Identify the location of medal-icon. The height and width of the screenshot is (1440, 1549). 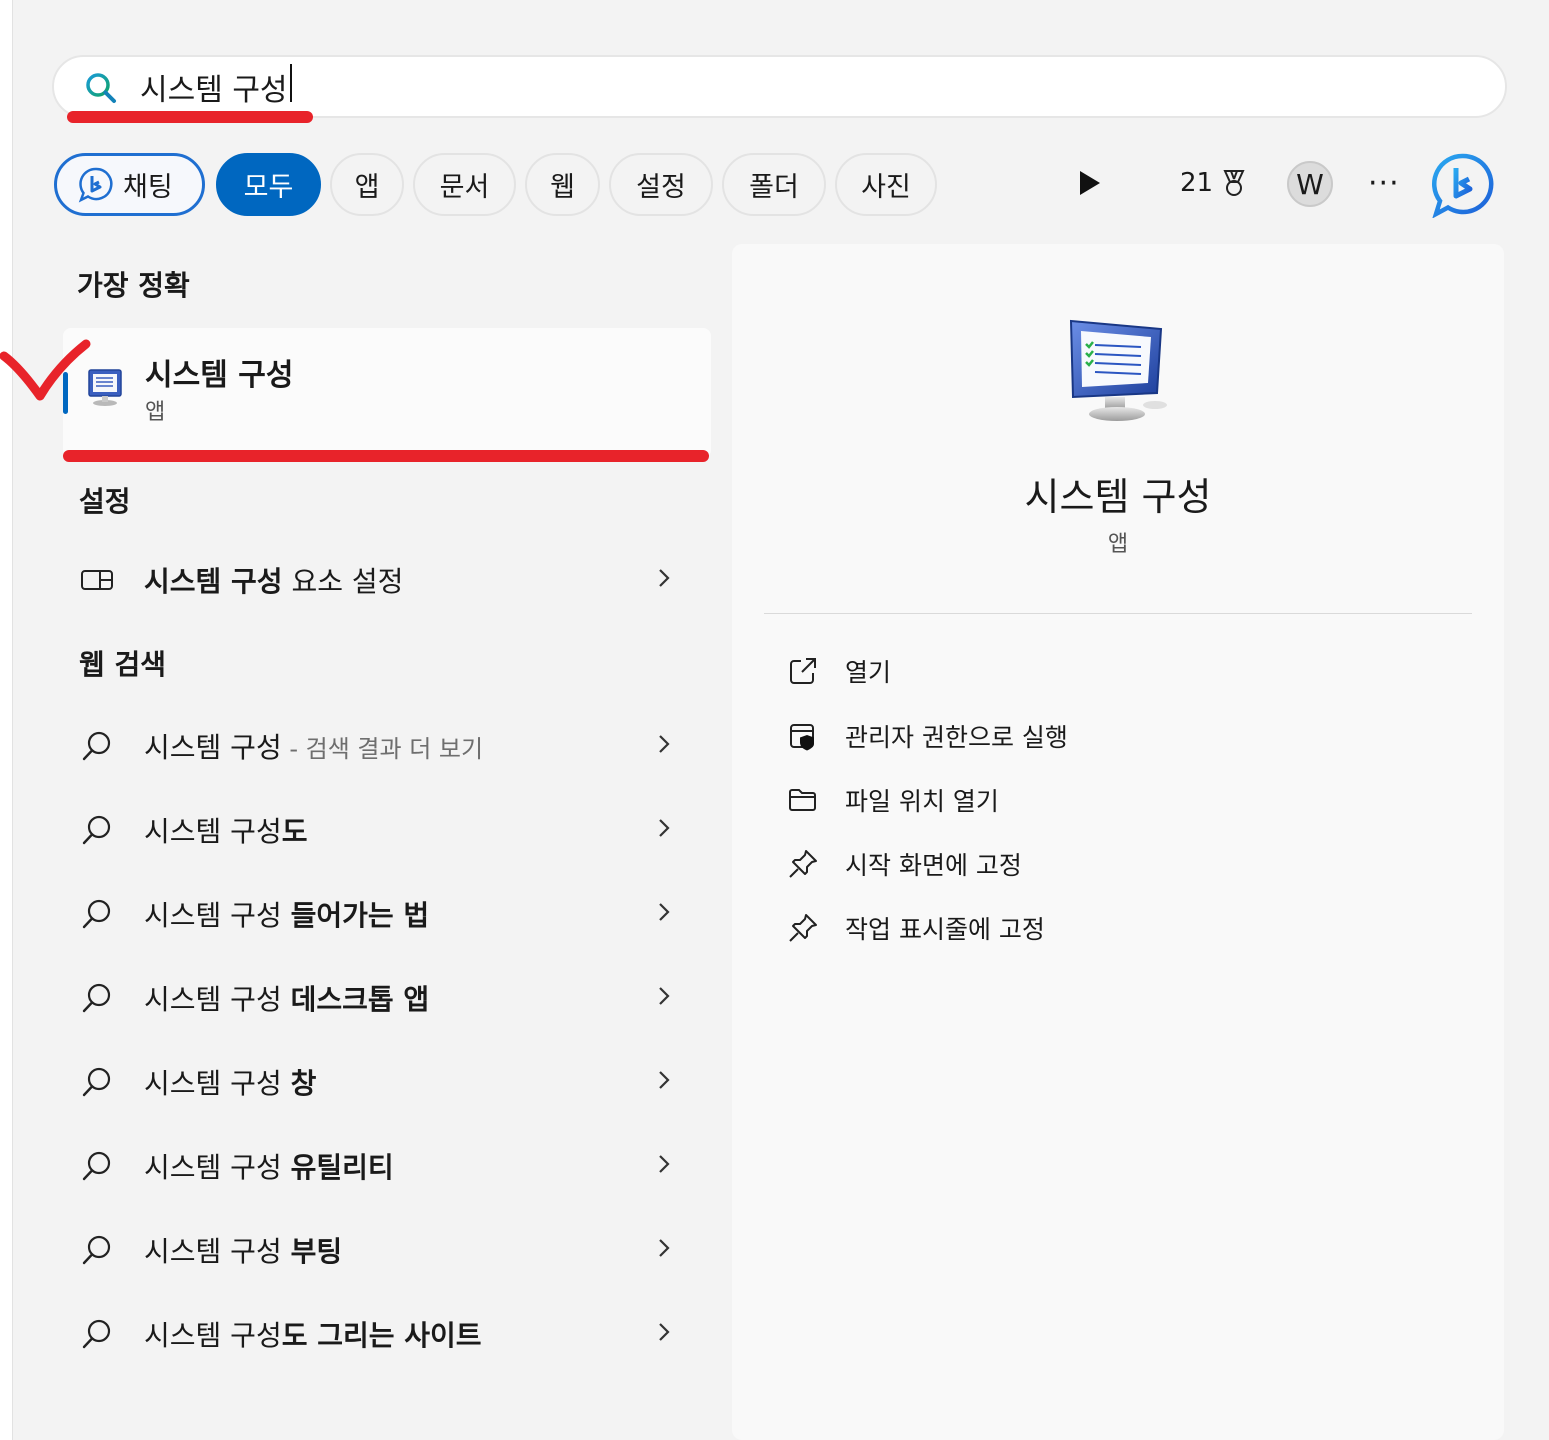
(1234, 183).